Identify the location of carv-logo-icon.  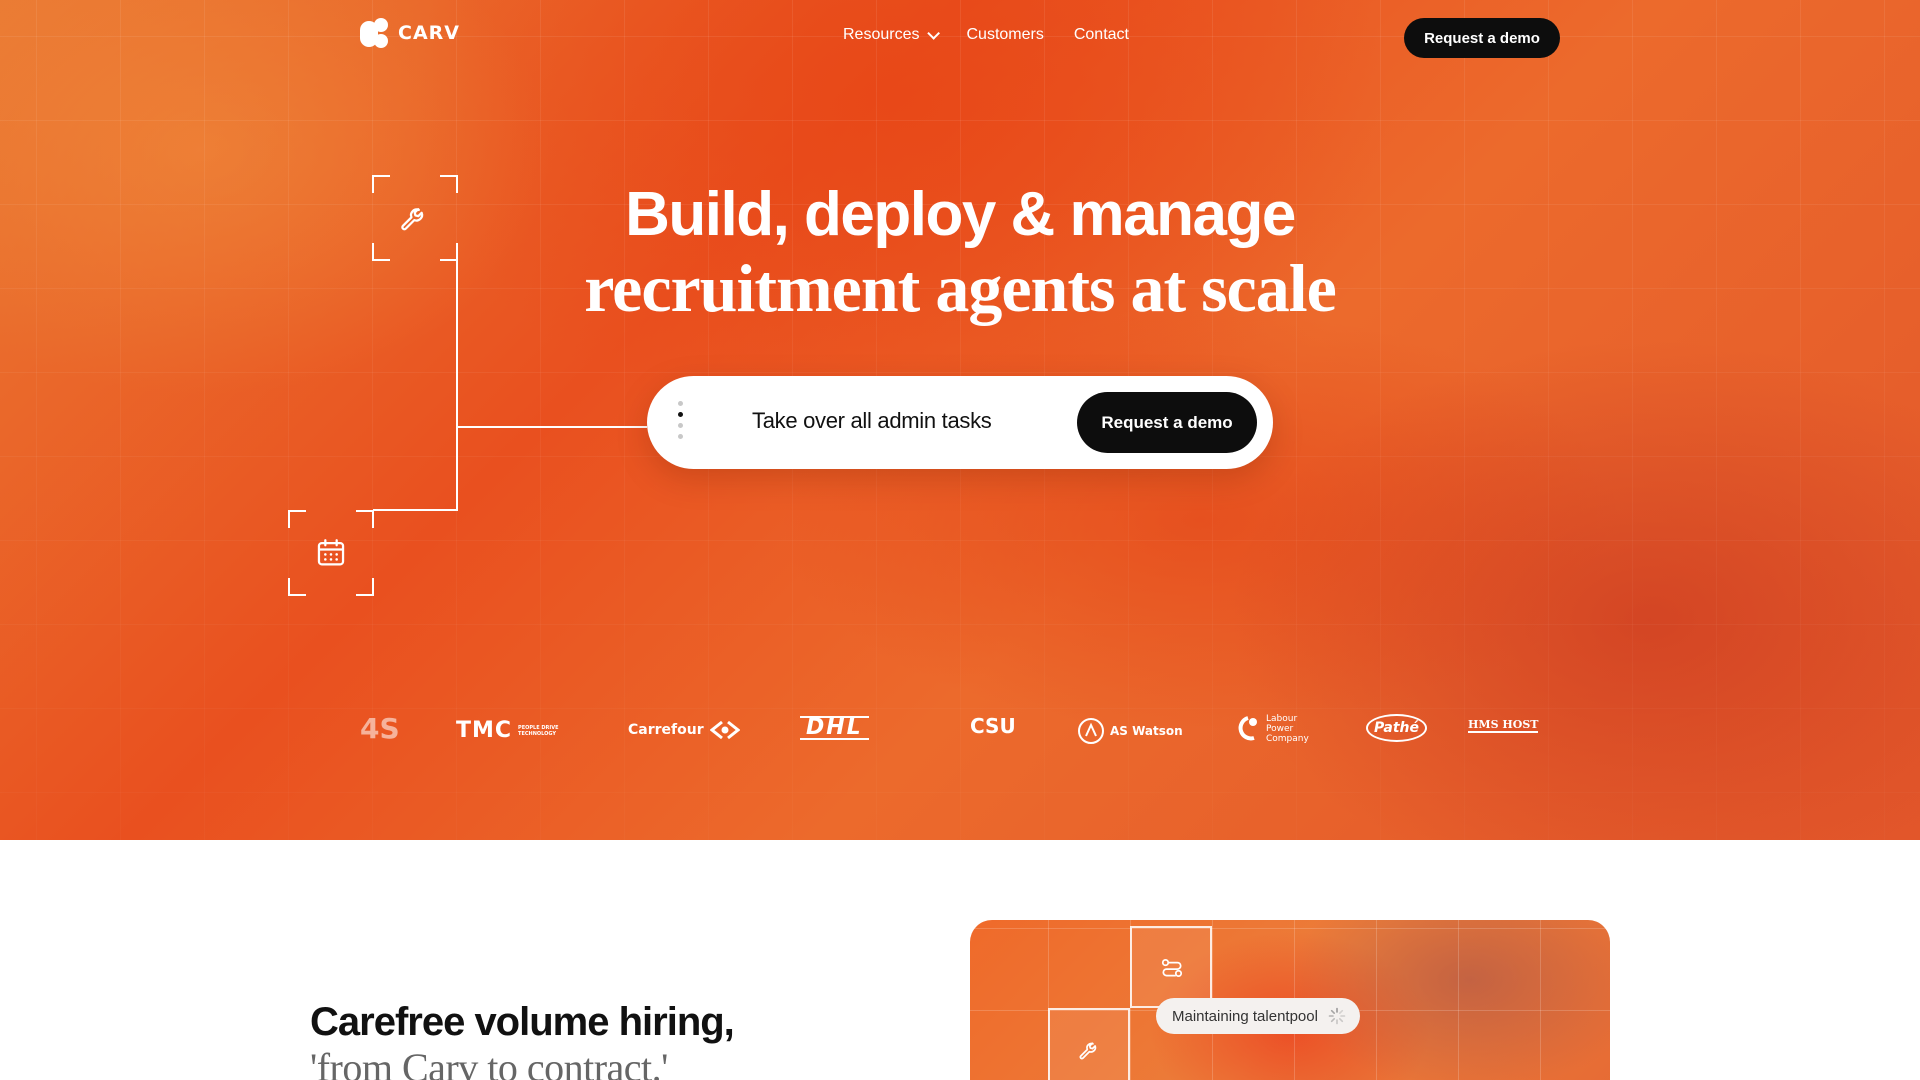
(375, 33).